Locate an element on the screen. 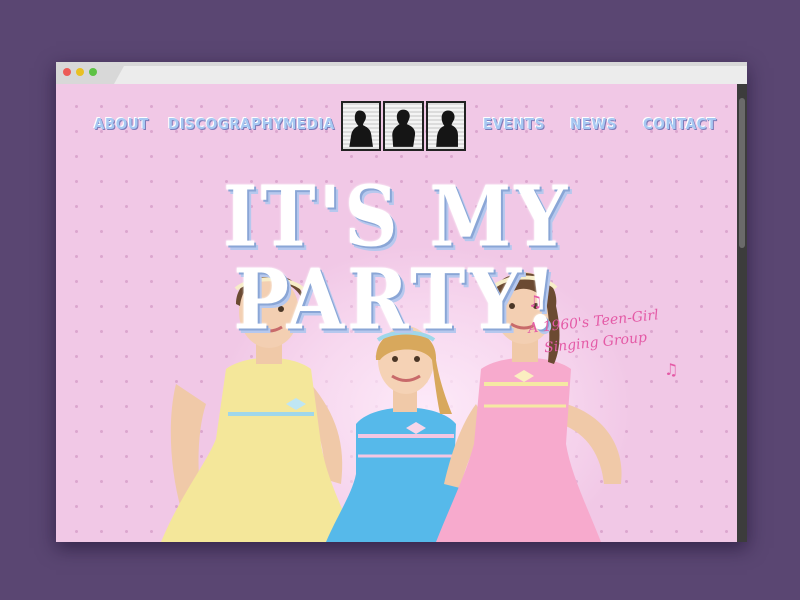 The height and width of the screenshot is (600, 800). maximize-window-button is located at coordinates (93, 72).